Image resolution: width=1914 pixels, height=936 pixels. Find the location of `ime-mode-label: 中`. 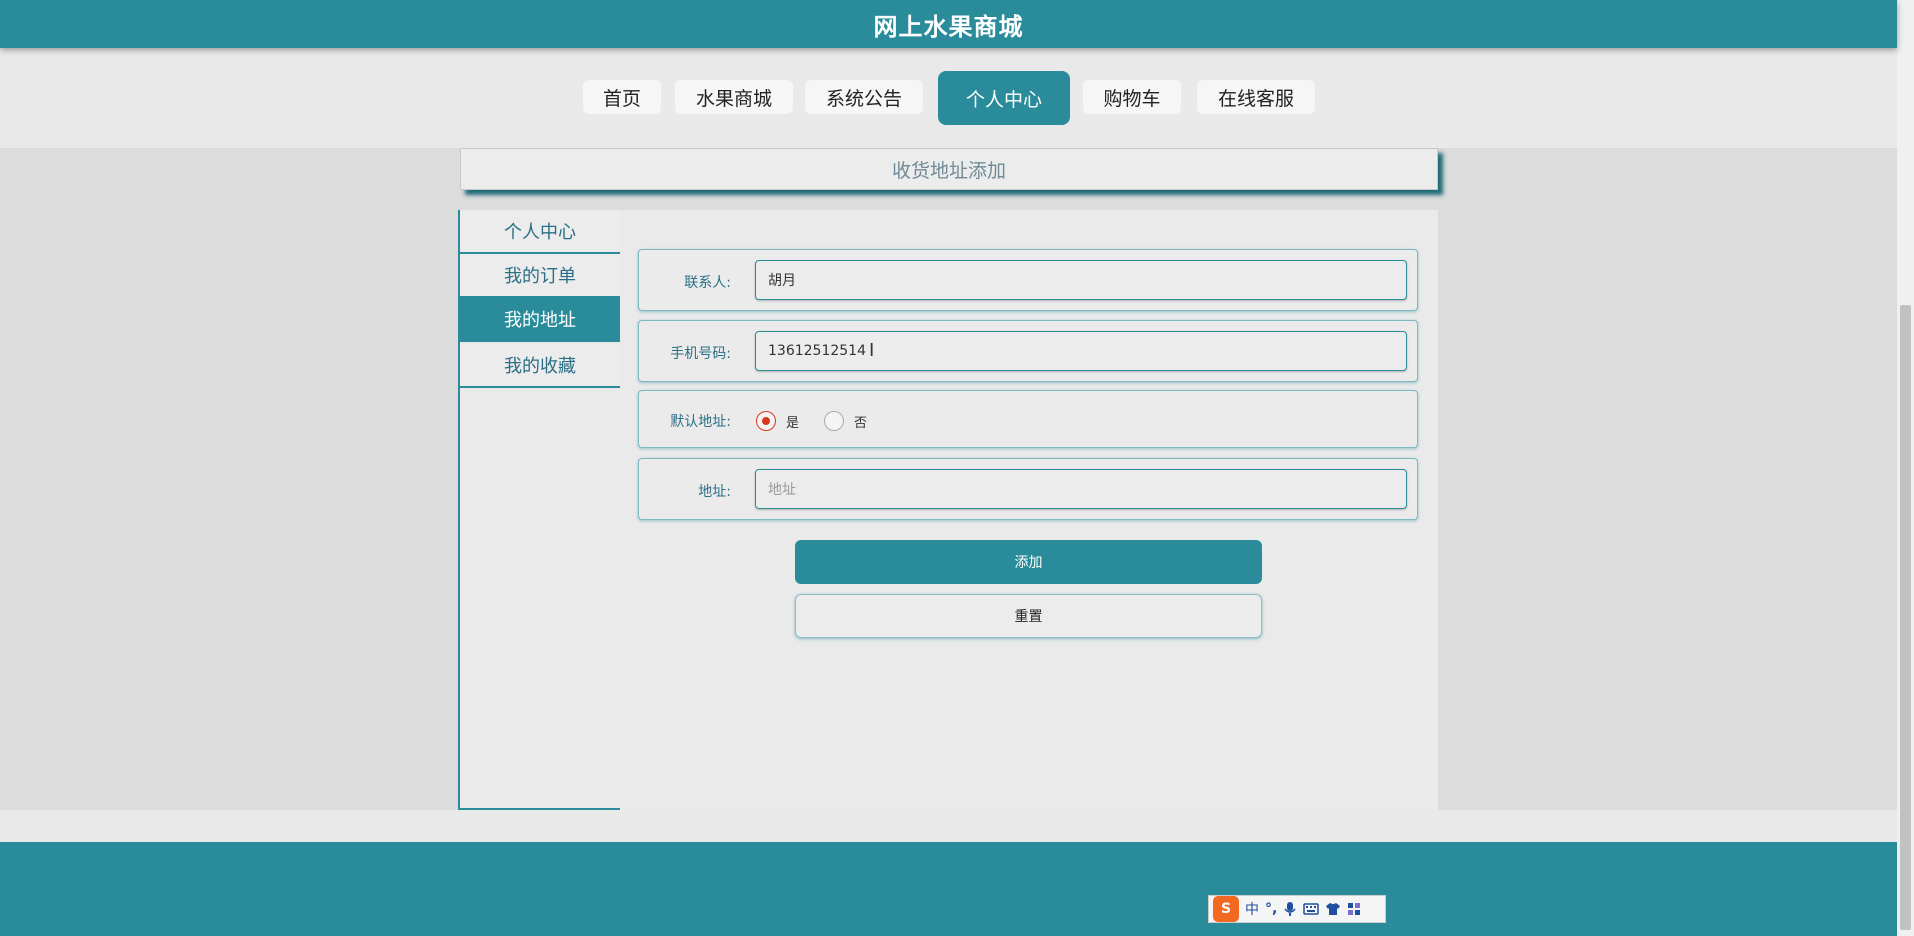

ime-mode-label: 中 is located at coordinates (1252, 909).